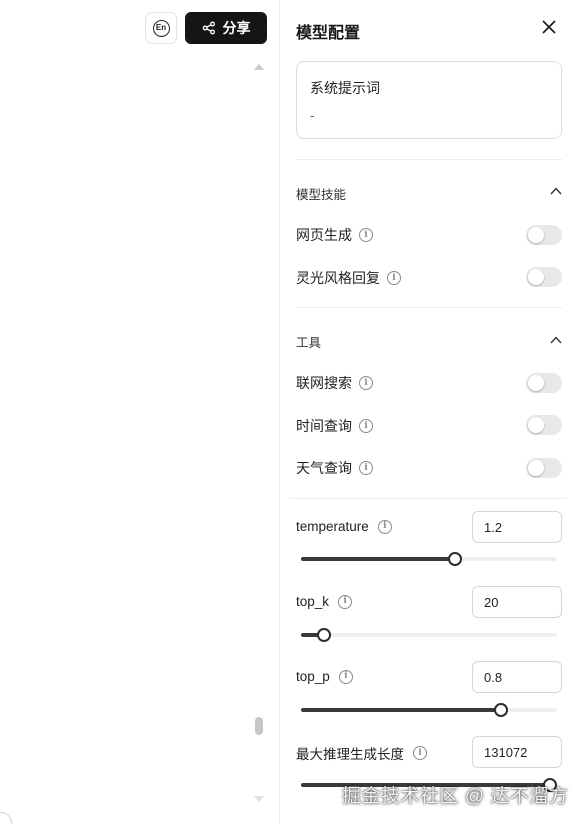  I want to click on tool-web-search-row: 联网搜索 i, so click(334, 383).